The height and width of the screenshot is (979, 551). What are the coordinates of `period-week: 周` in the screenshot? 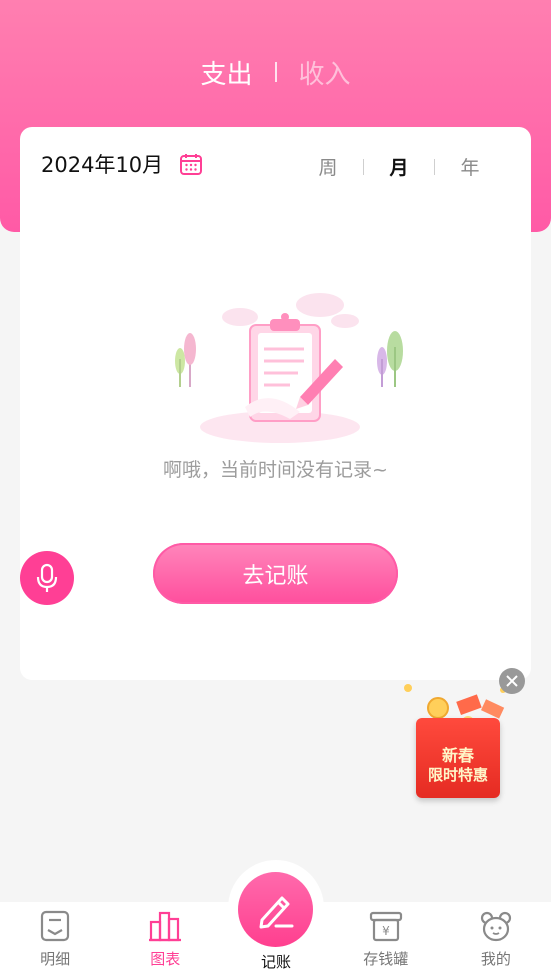 It's located at (328, 166).